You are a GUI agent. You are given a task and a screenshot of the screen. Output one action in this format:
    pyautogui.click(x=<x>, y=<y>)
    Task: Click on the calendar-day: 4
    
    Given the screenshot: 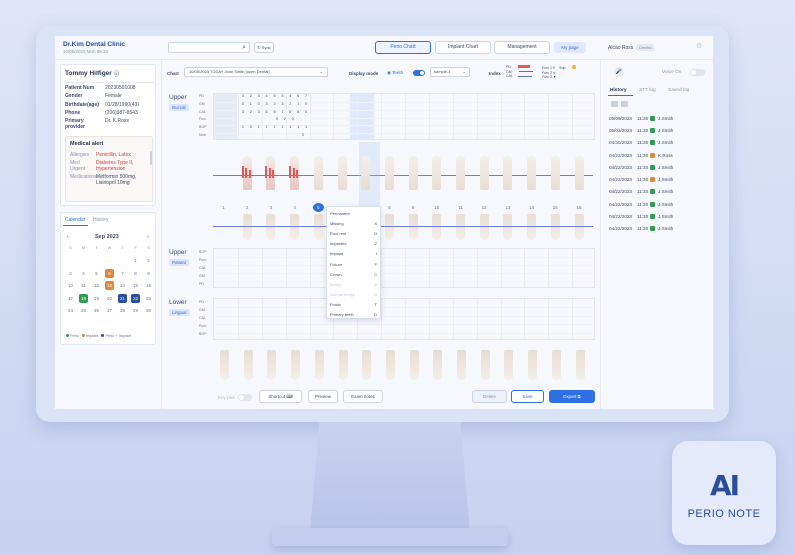 What is the action you would take?
    pyautogui.click(x=83, y=274)
    